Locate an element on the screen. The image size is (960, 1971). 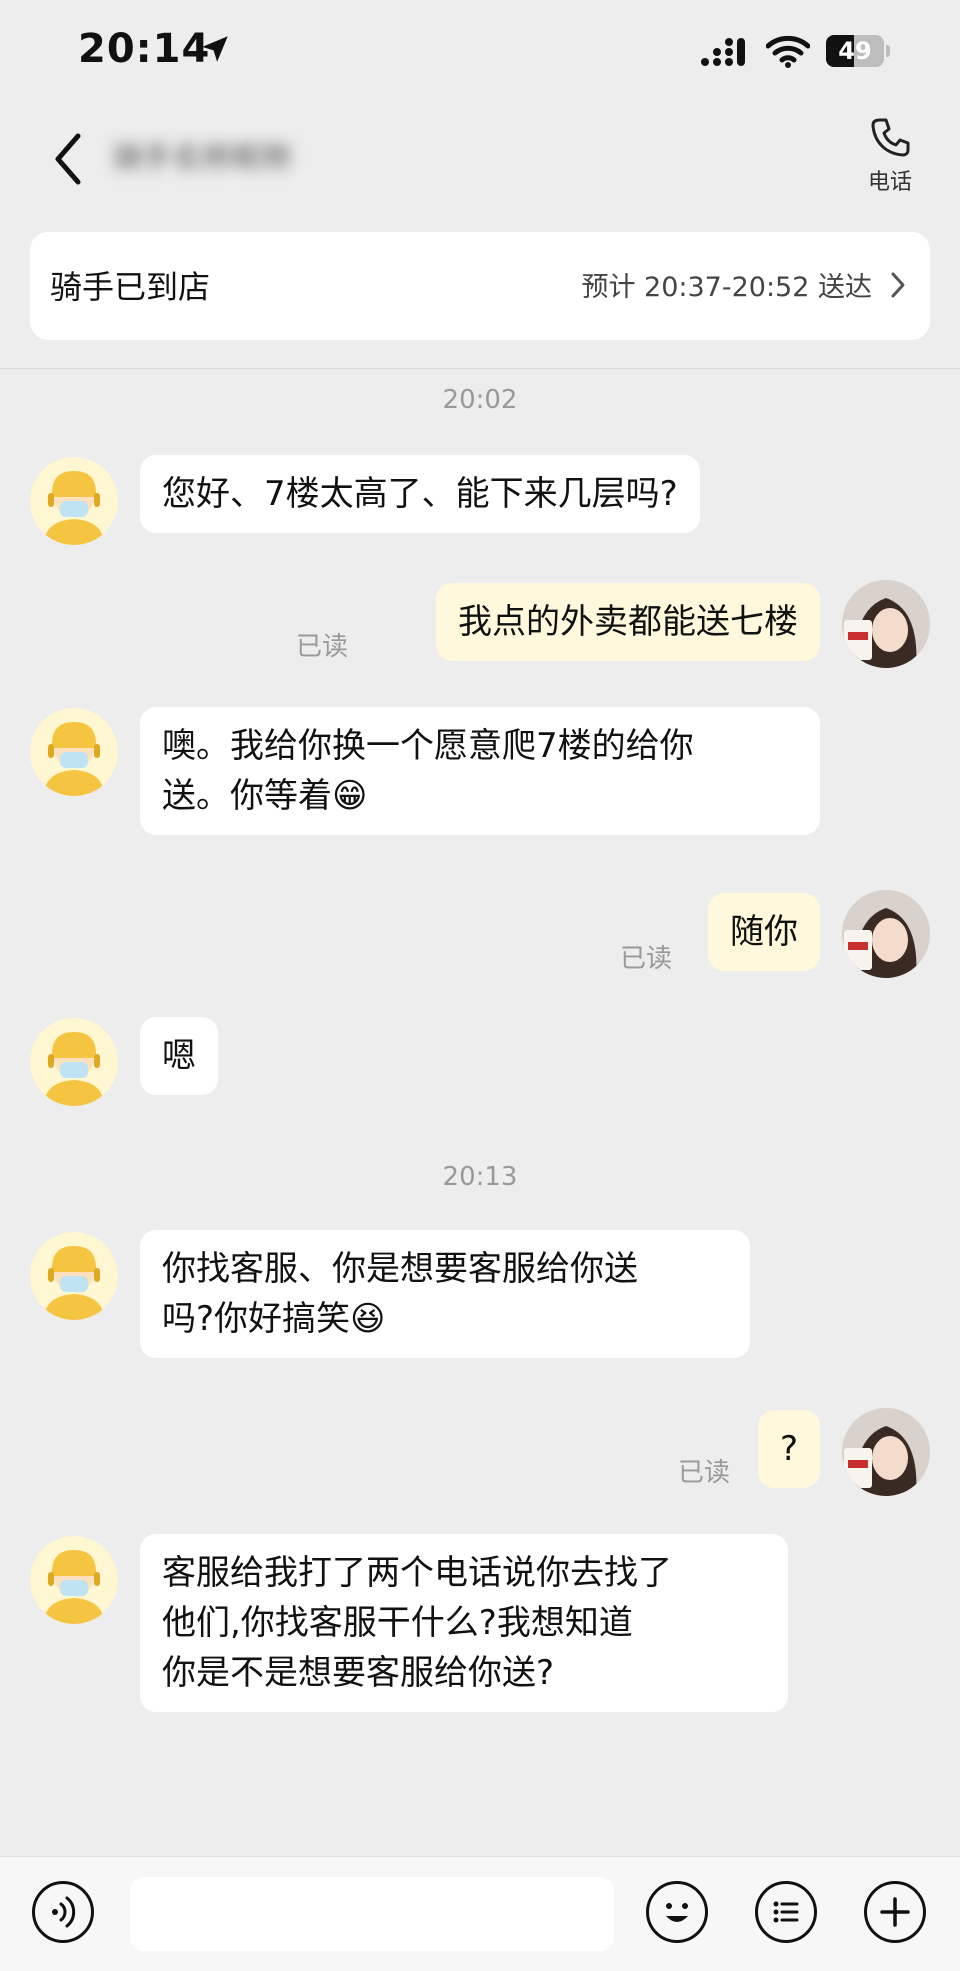
timestamp: 20:02 is located at coordinates (480, 400).